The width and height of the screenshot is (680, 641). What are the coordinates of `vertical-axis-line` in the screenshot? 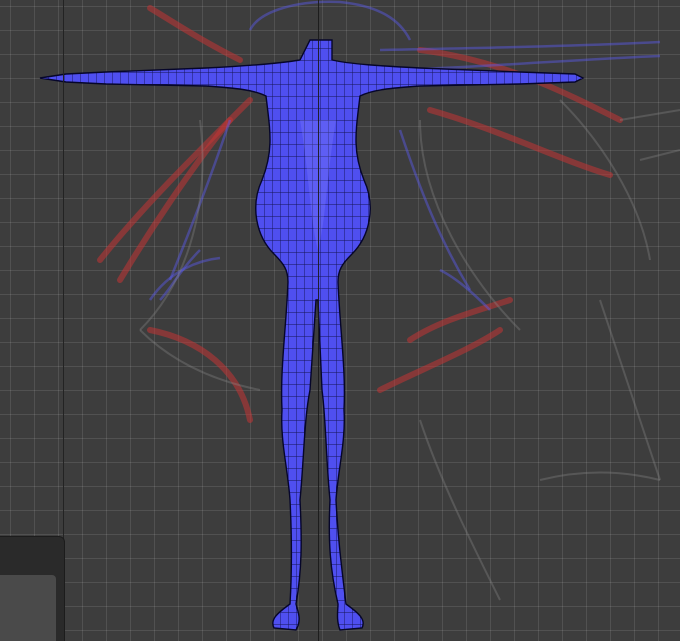 It's located at (318, 320).